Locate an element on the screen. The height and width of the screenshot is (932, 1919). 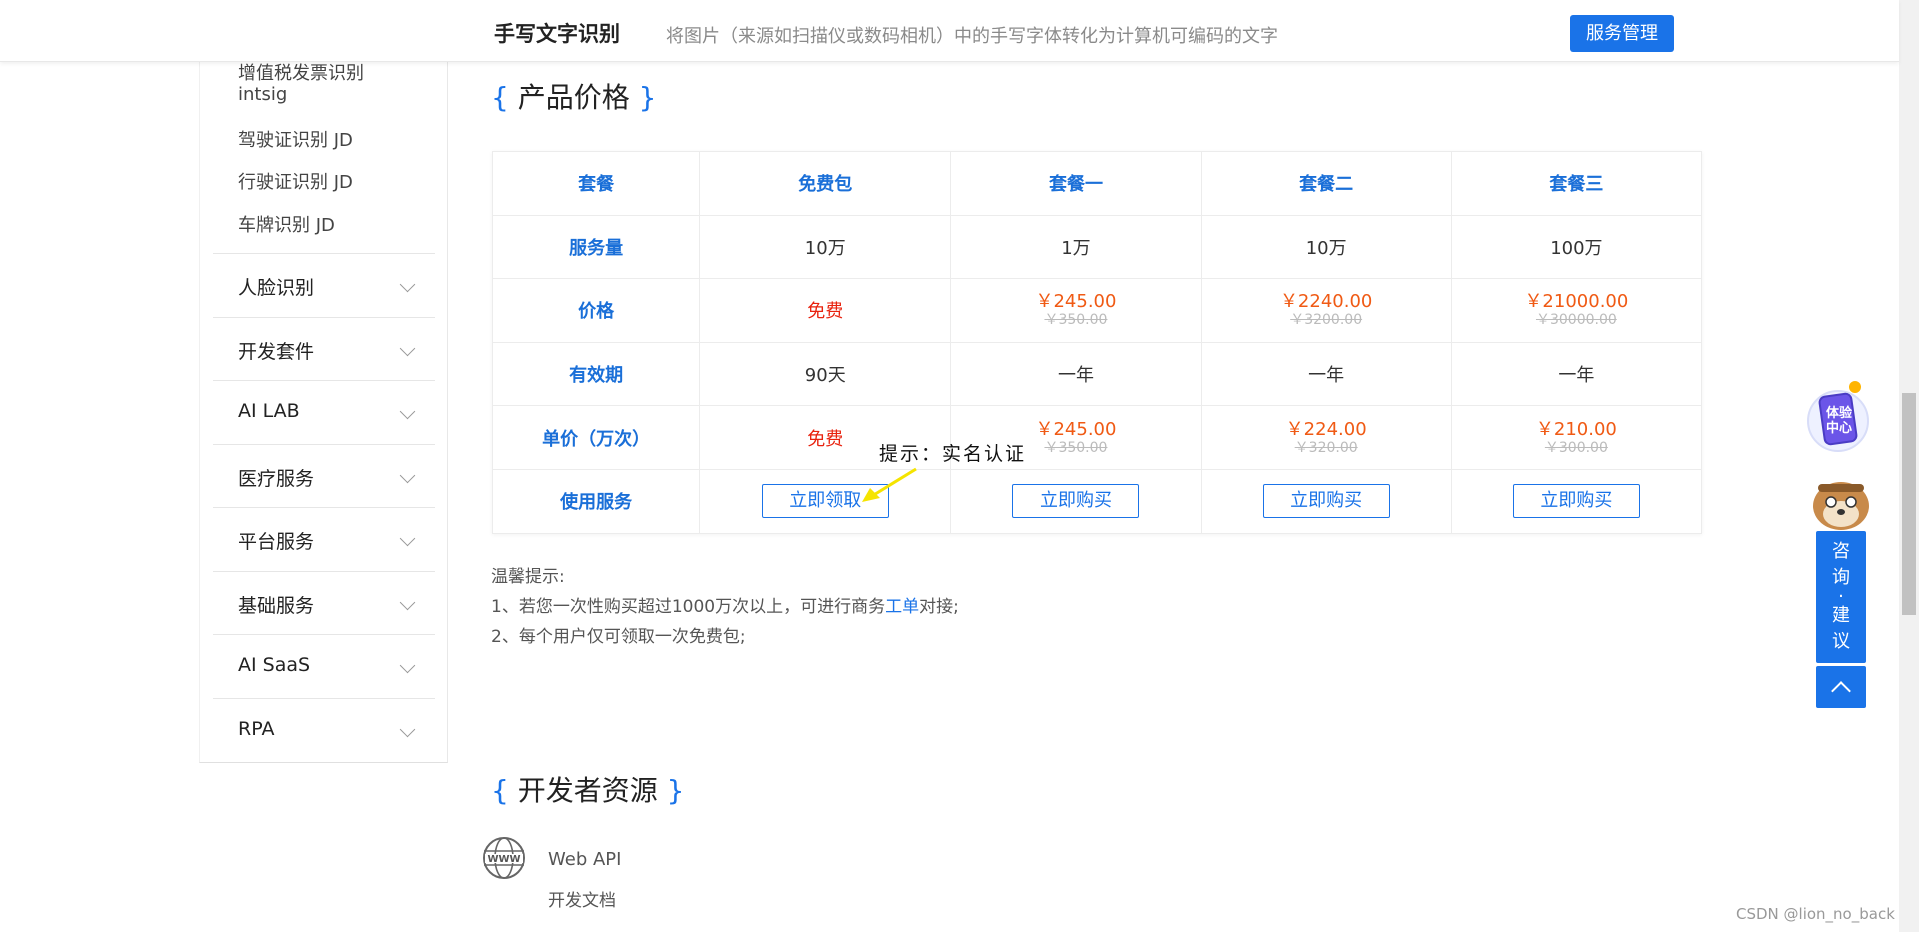
buy-plan-3-button: 立即购买 is located at coordinates (1576, 501).